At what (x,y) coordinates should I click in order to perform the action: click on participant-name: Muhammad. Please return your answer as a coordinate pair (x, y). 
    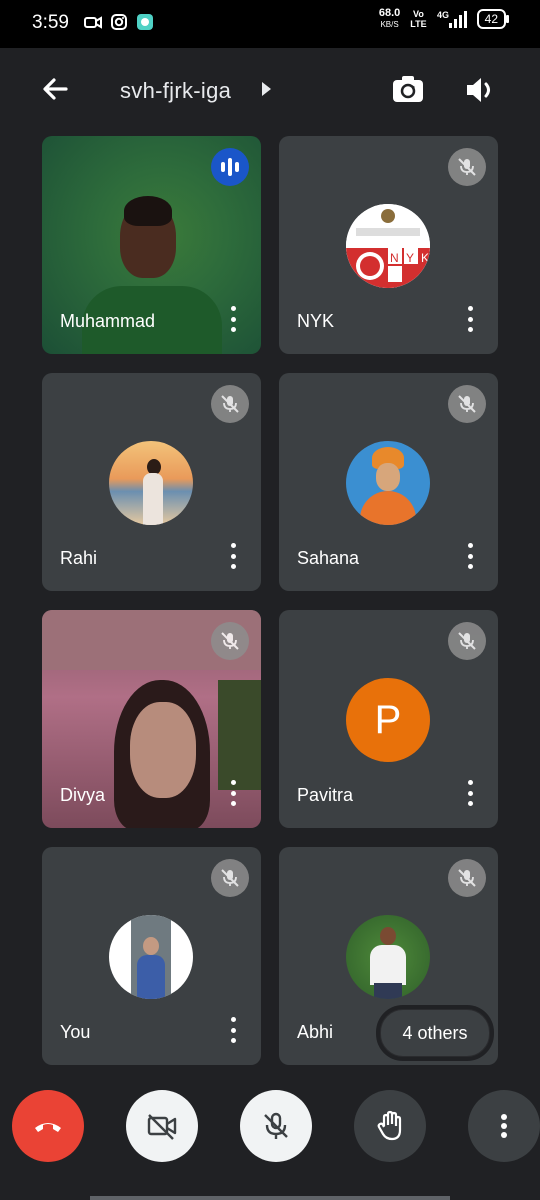
    Looking at the image, I should click on (108, 321).